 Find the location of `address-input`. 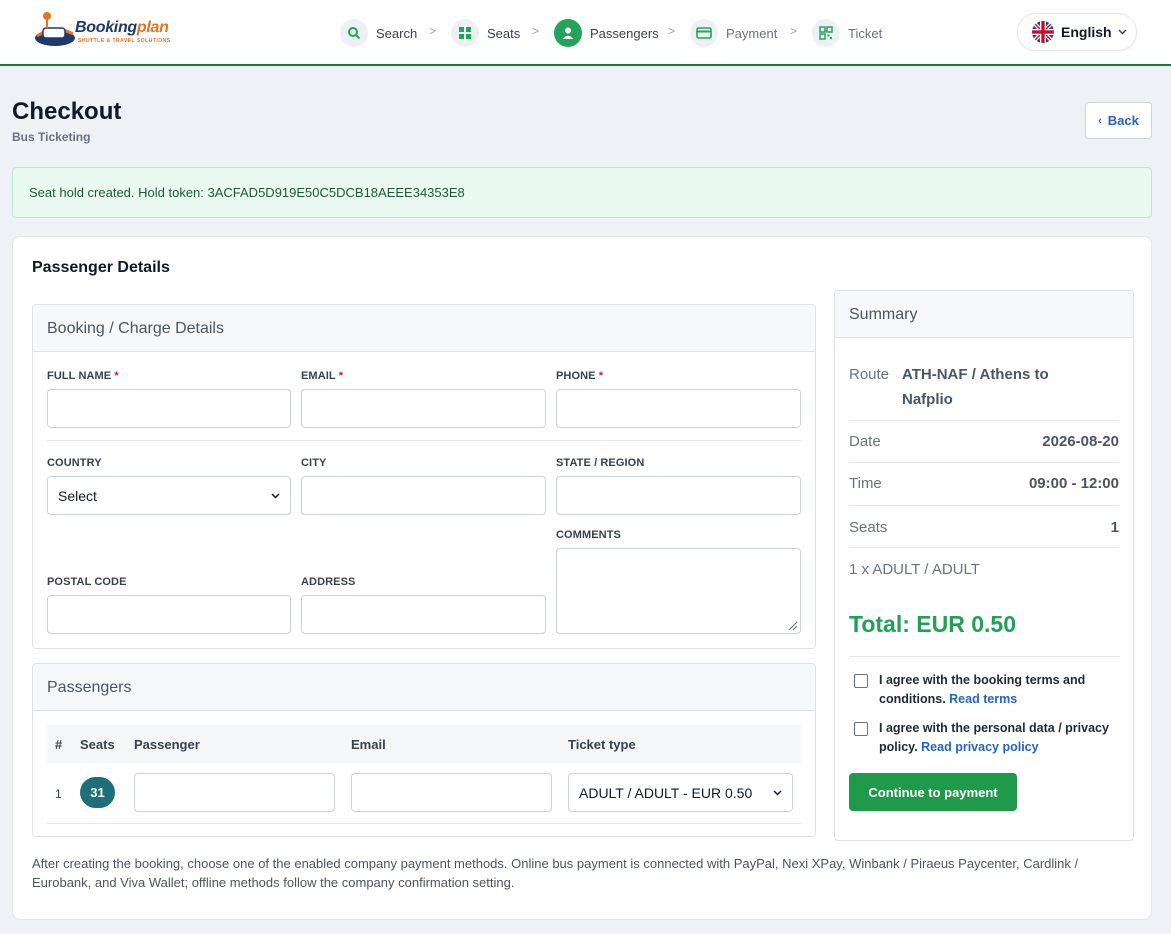

address-input is located at coordinates (423, 614).